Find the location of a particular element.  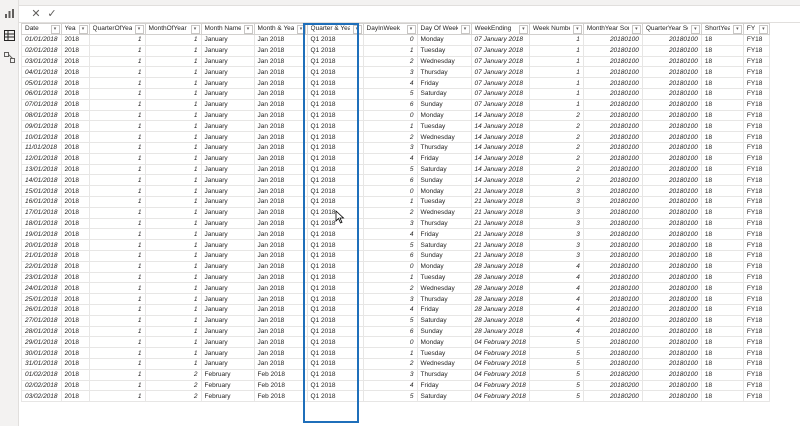

table-cell: 01/01/2018 is located at coordinates (41, 40).